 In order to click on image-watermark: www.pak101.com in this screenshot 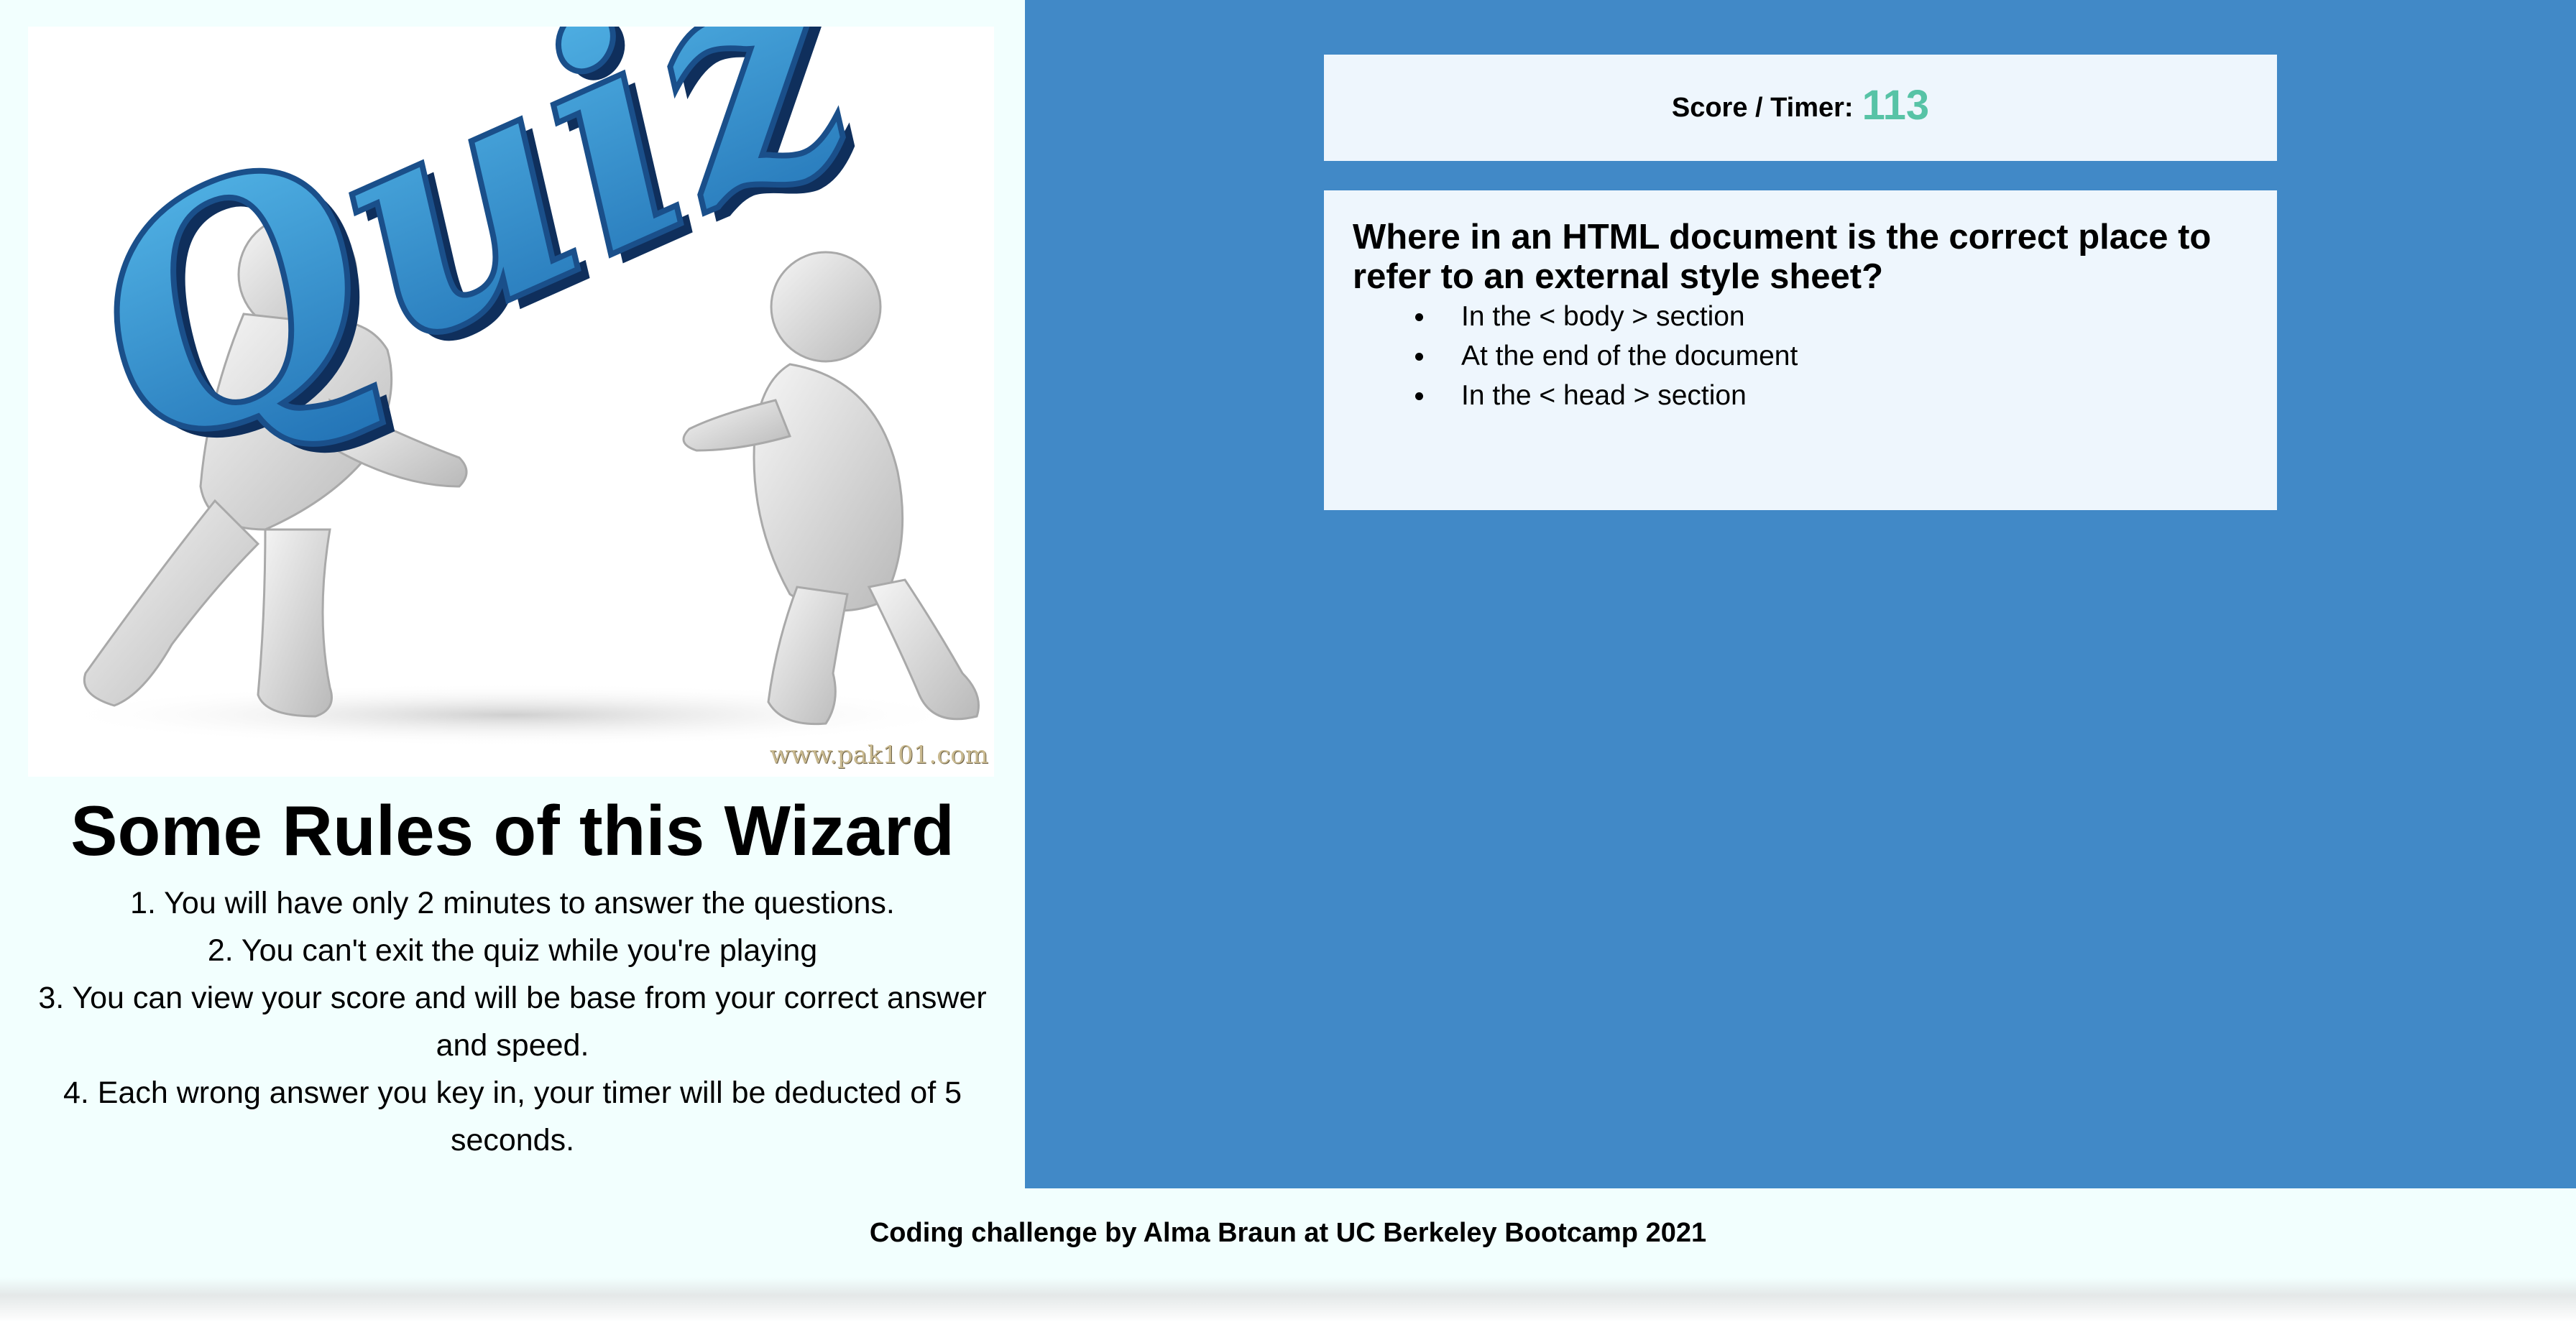, I will do `click(878, 755)`.